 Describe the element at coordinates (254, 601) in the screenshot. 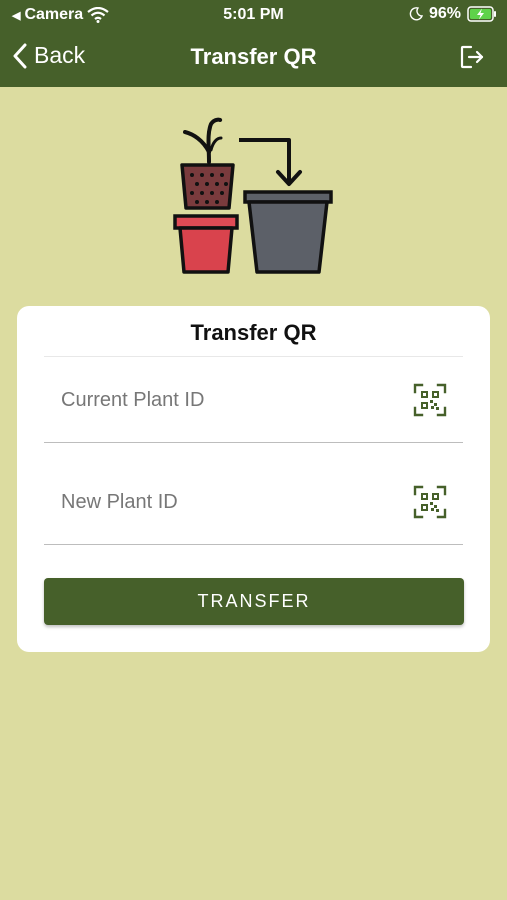

I see `transfer-button: TRANSFER` at that location.